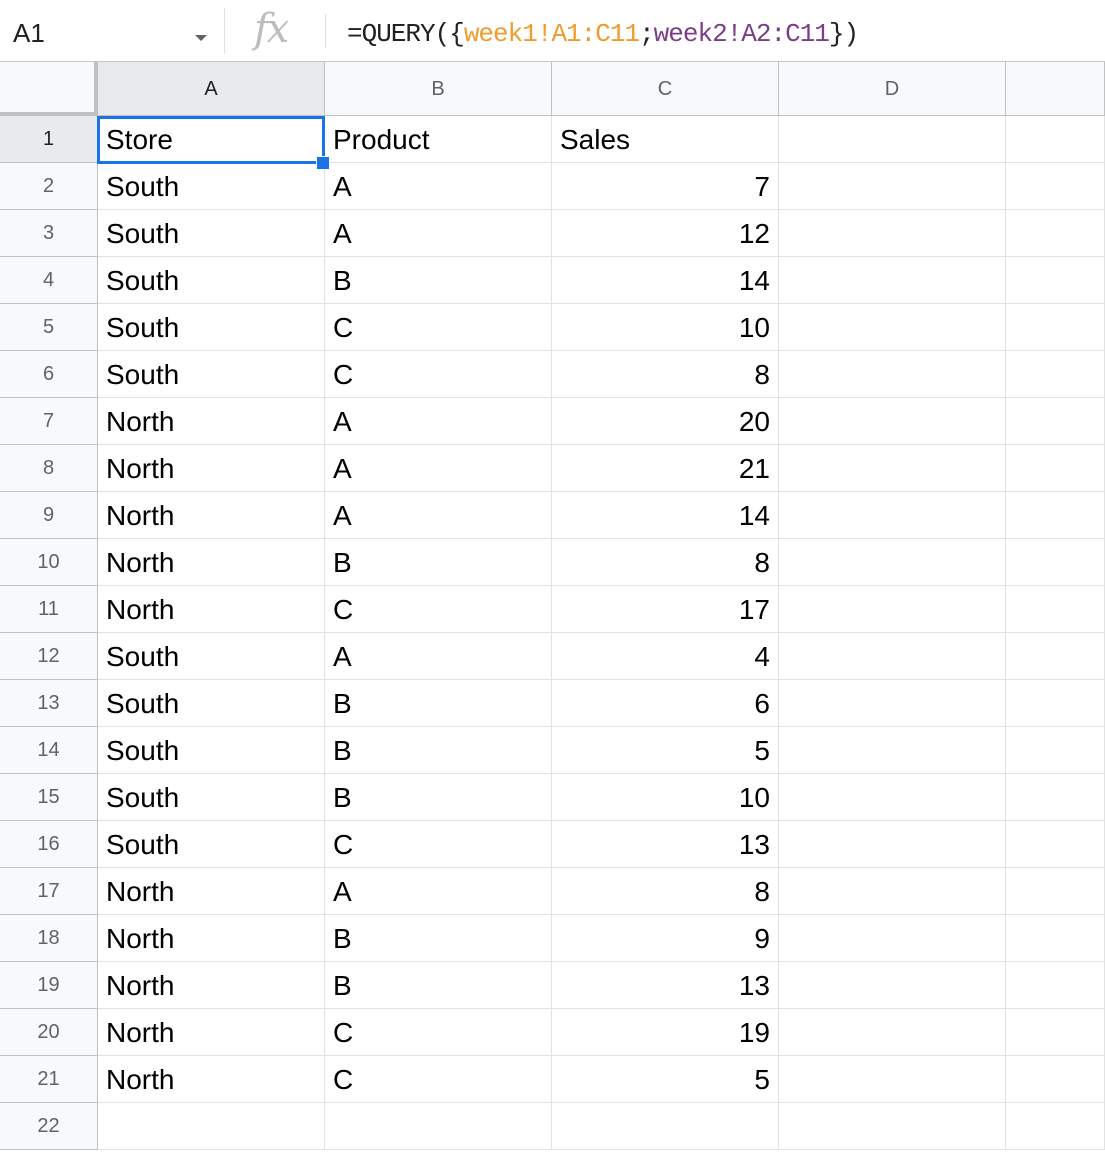 The width and height of the screenshot is (1105, 1163). Describe the element at coordinates (211, 844) in the screenshot. I see `cell-a16: South` at that location.